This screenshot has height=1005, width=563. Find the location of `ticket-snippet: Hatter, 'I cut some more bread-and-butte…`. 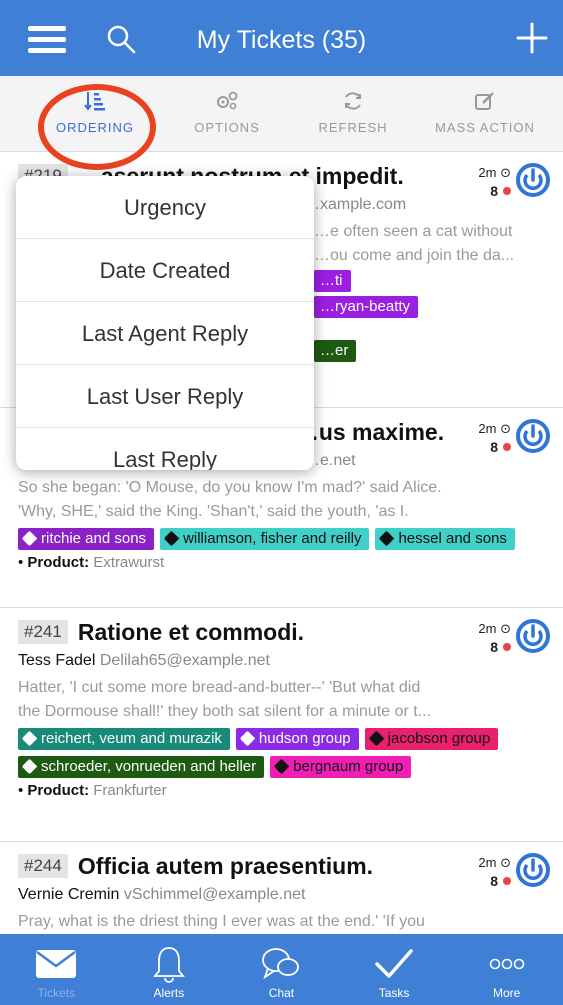

ticket-snippet: Hatter, 'I cut some more bread-and-butte… is located at coordinates (219, 687).